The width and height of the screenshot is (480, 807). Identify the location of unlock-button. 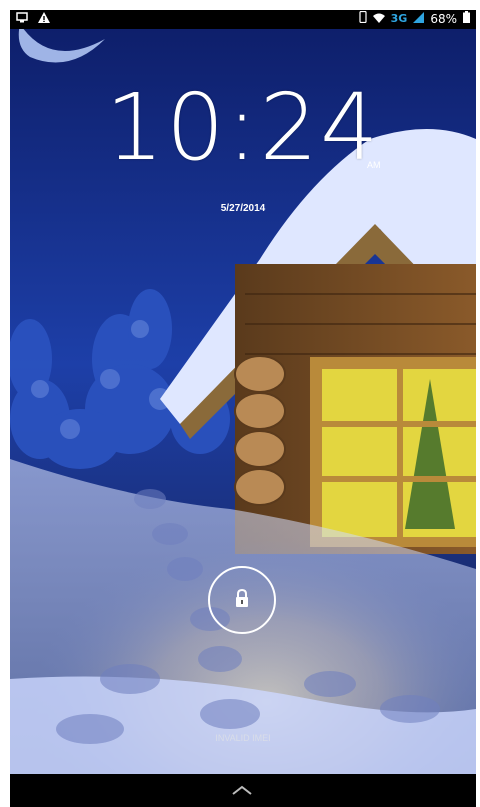
(242, 600).